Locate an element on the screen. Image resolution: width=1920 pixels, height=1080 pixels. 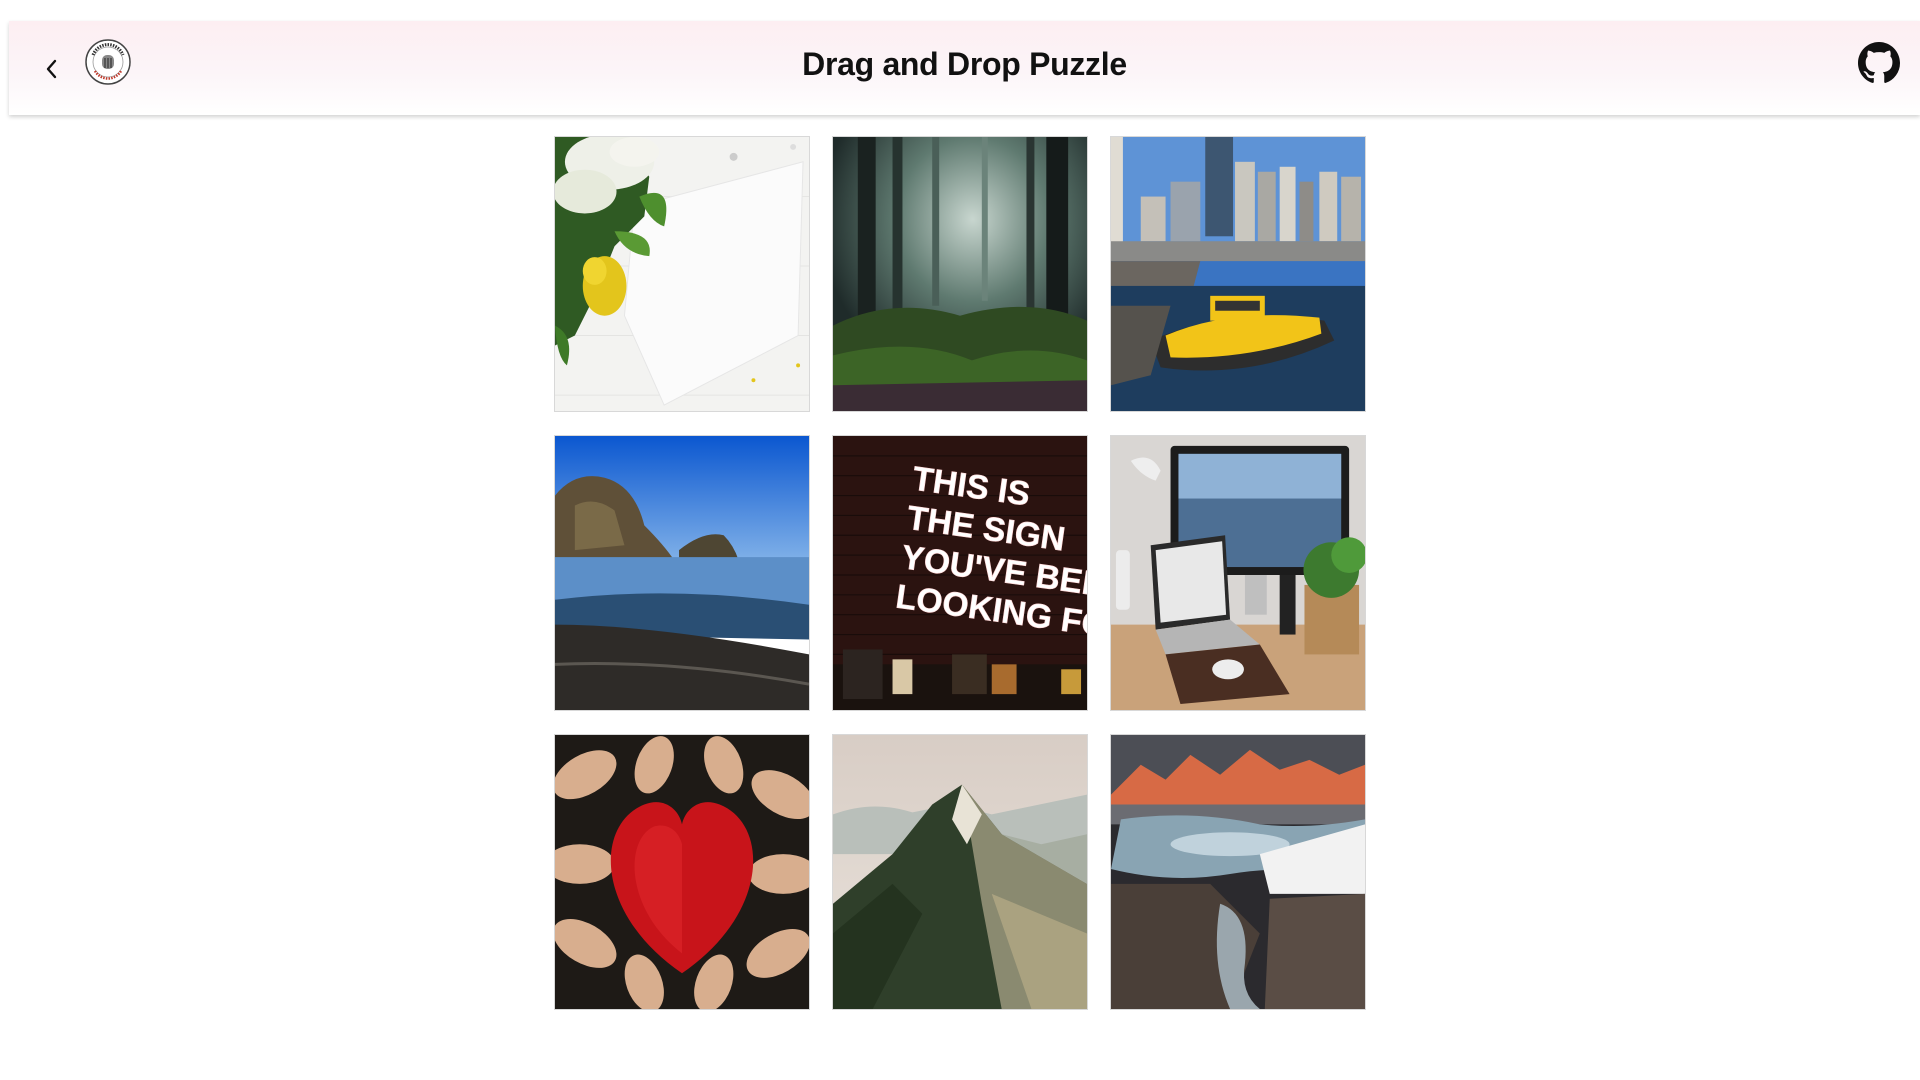
github-icon is located at coordinates (1879, 62).